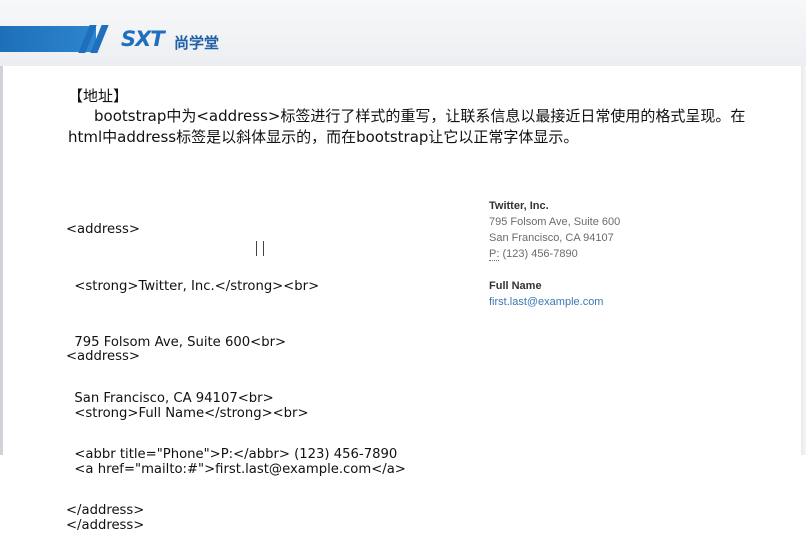 This screenshot has height=554, width=806. I want to click on rendered-phone: (123) 456-7890, so click(538, 254).